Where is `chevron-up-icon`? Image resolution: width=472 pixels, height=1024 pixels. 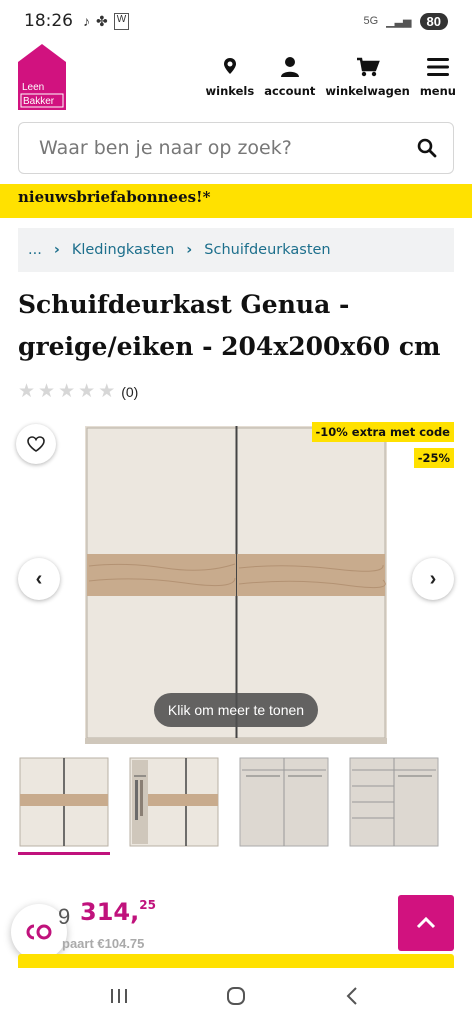
chevron-up-icon is located at coordinates (426, 923).